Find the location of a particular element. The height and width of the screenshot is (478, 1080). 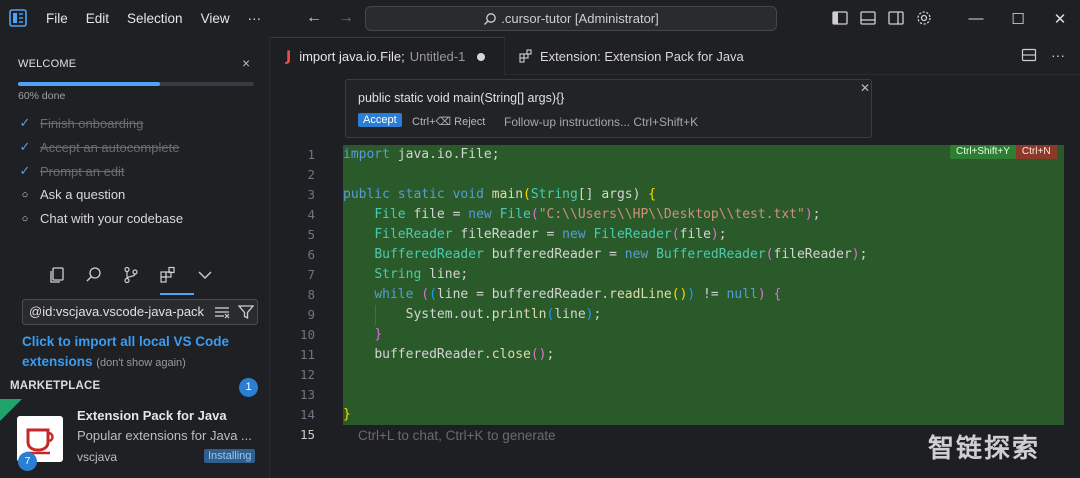

tab-extension-pack: Extension: Extension Pack for Java is located at coordinates (640, 56).